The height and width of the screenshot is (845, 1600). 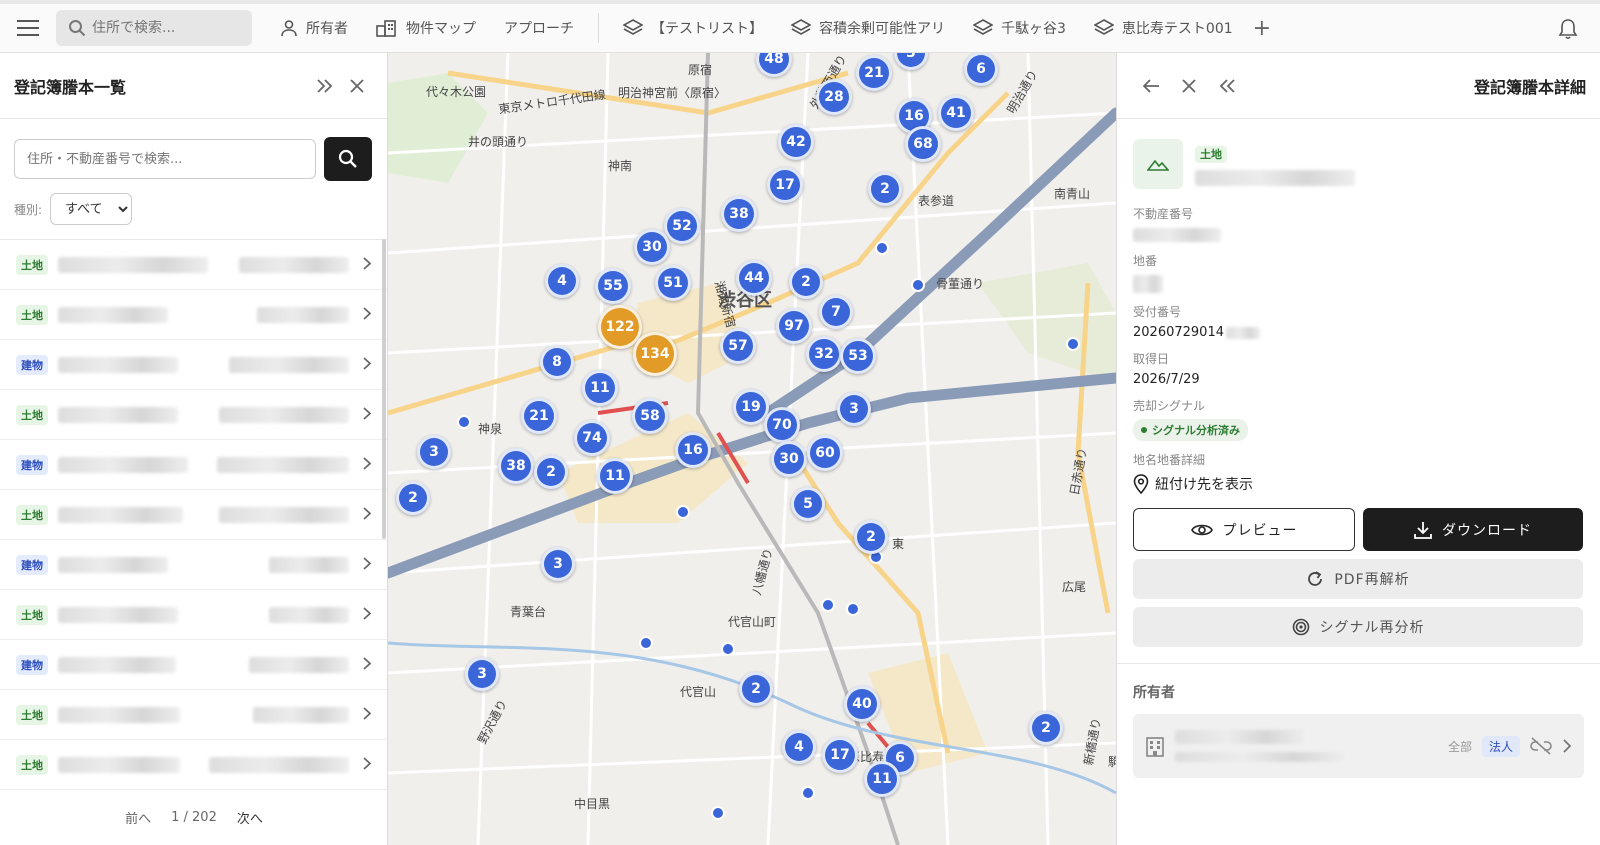 What do you see at coordinates (824, 354) in the screenshot?
I see `map-cluster-marker: 32` at bounding box center [824, 354].